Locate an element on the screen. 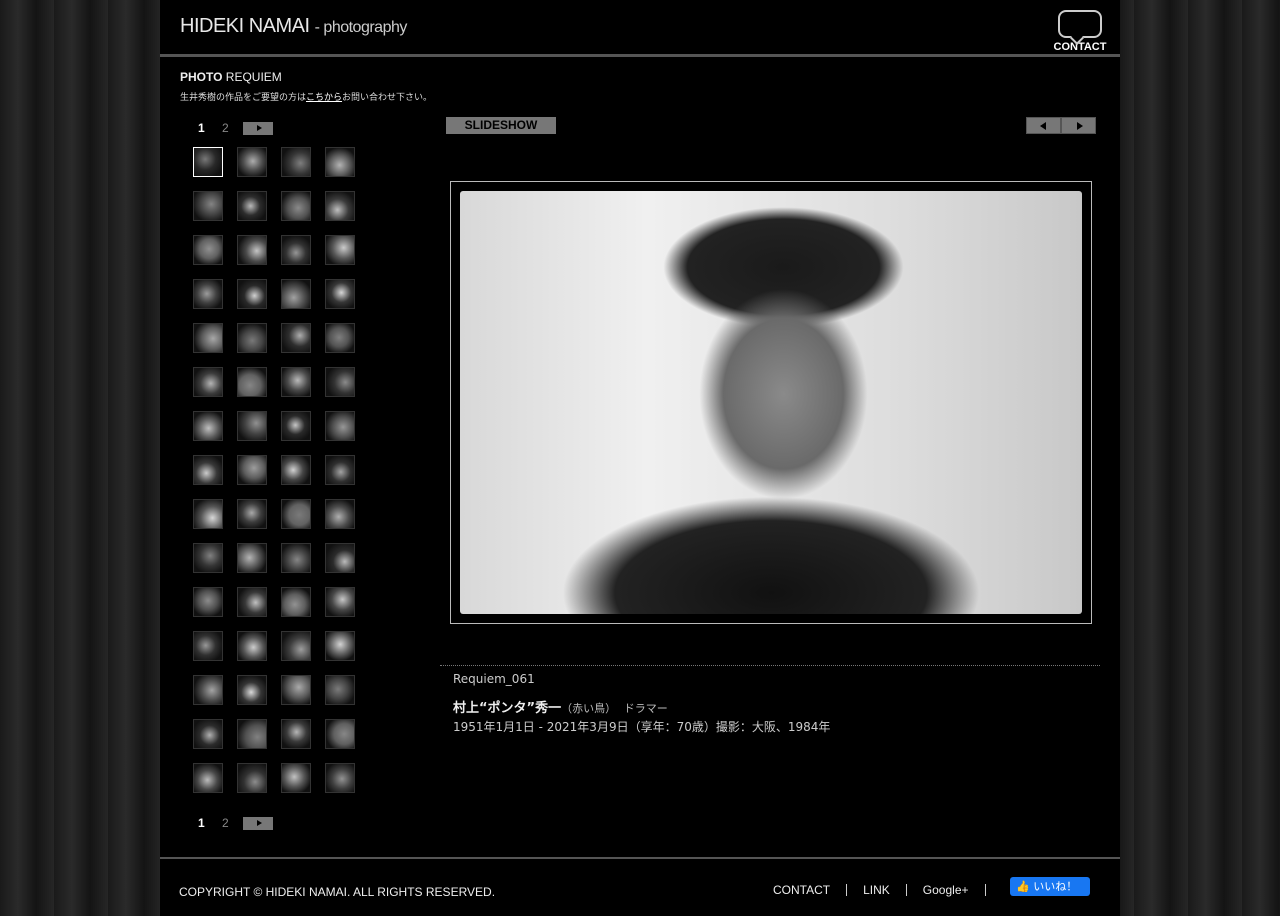 This screenshot has width=1280, height=916. footer-links: CONTACT LINK Google+ is located at coordinates (887, 890).